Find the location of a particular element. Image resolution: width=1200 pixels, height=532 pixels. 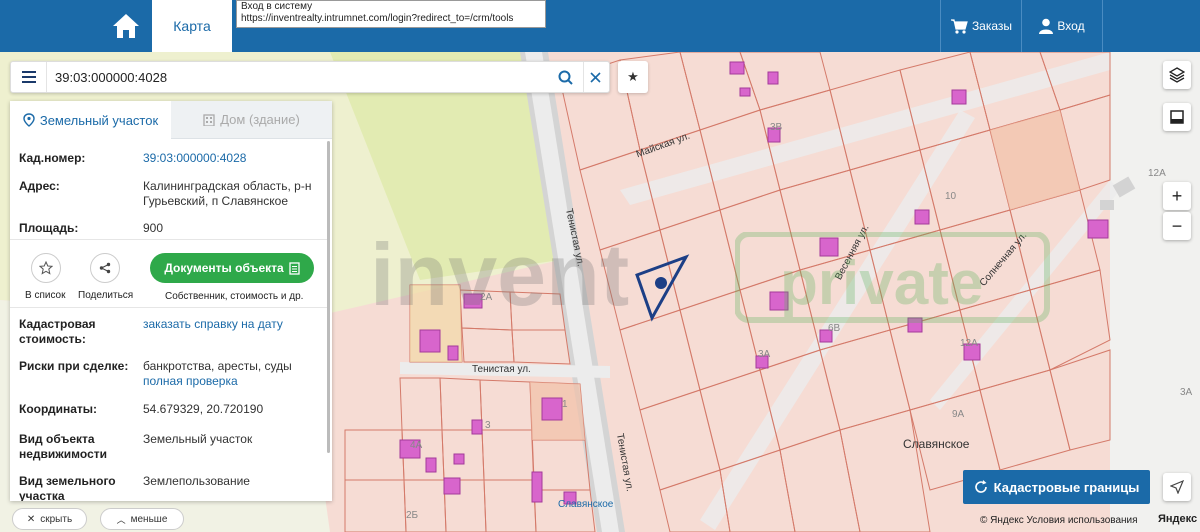

cart-icon is located at coordinates (959, 26).